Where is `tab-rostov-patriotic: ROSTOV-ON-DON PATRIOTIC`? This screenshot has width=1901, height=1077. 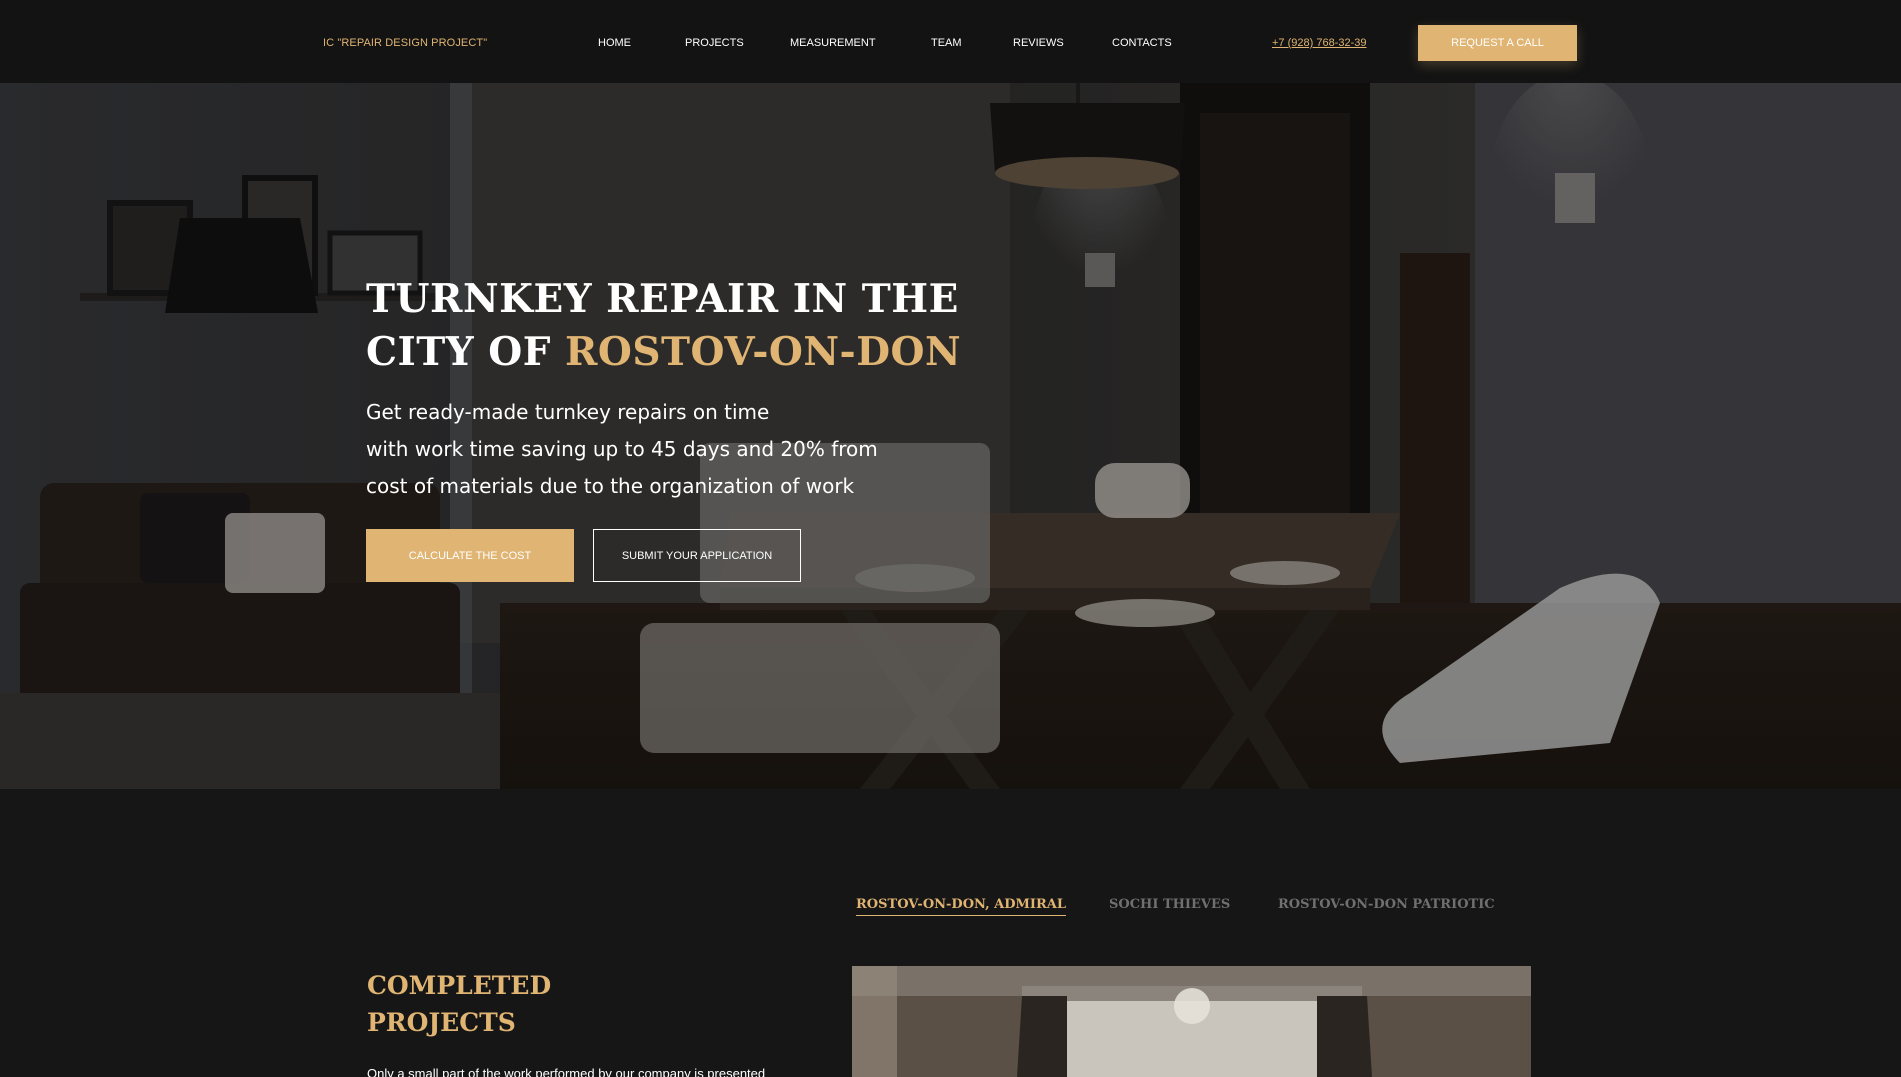
tab-rostov-patriotic: ROSTOV-ON-DON PATRIOTIC is located at coordinates (1386, 906).